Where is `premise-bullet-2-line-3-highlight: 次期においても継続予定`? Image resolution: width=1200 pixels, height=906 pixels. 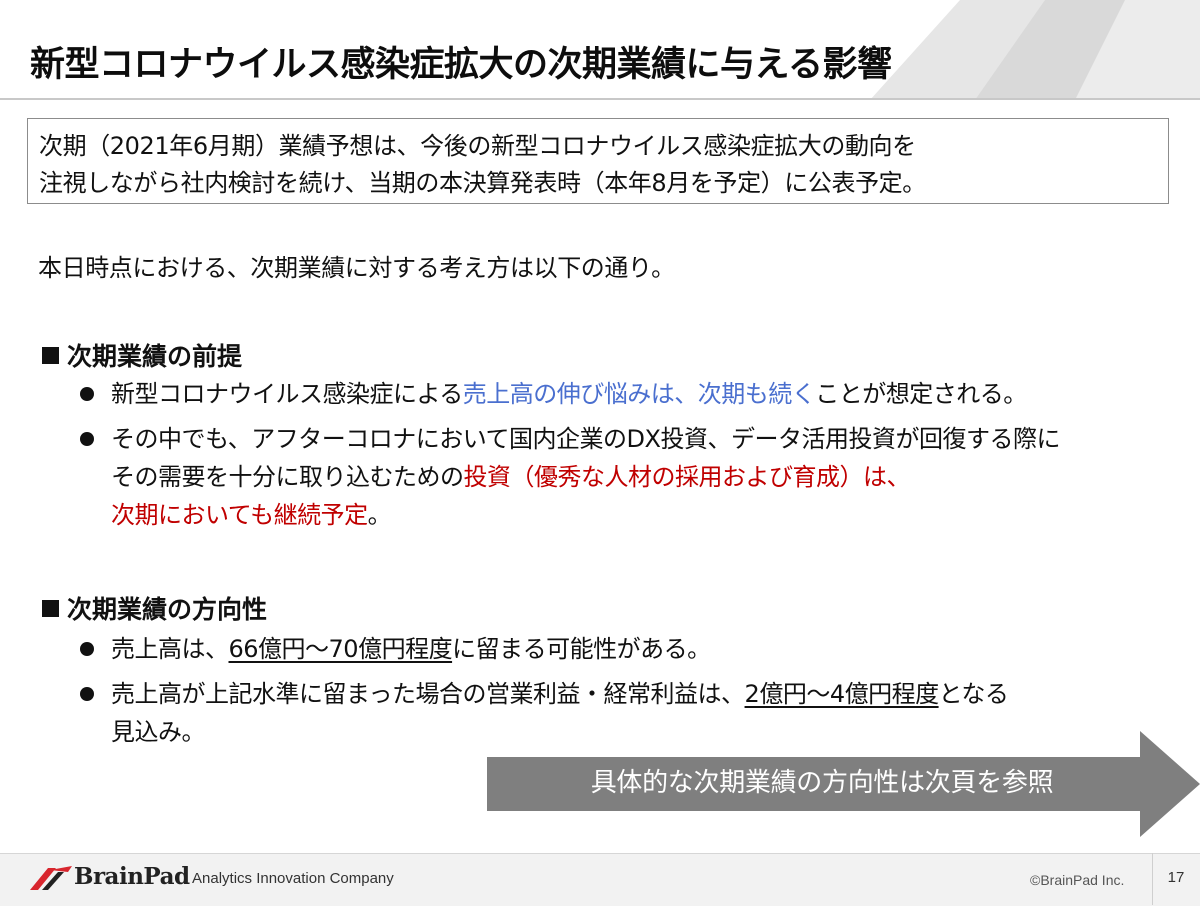 premise-bullet-2-line-3-highlight: 次期においても継続予定 is located at coordinates (239, 515).